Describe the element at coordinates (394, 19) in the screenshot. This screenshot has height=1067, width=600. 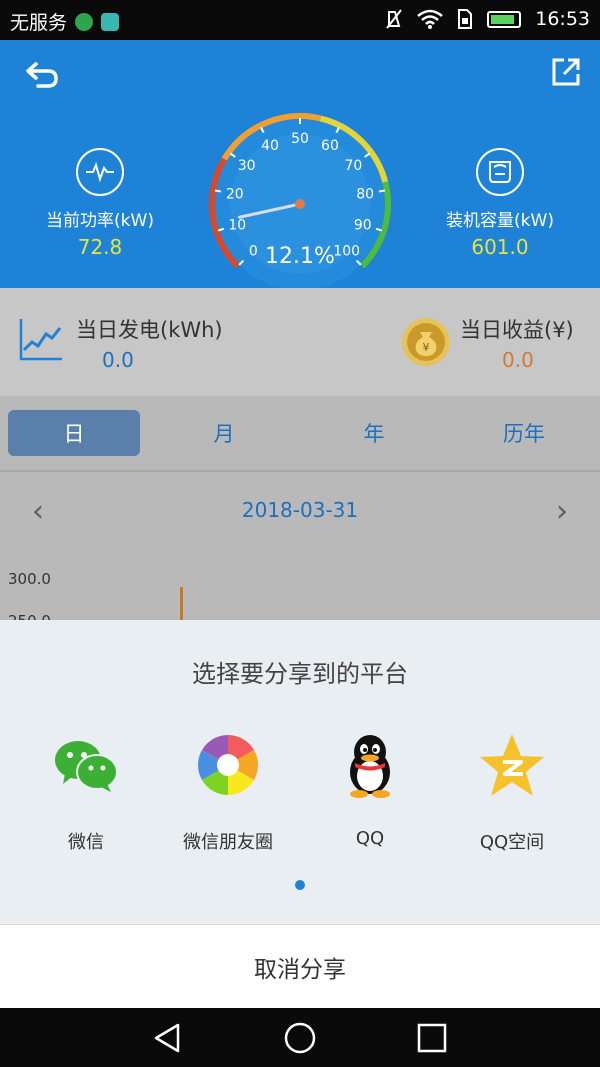
I see `mute-icon` at that location.